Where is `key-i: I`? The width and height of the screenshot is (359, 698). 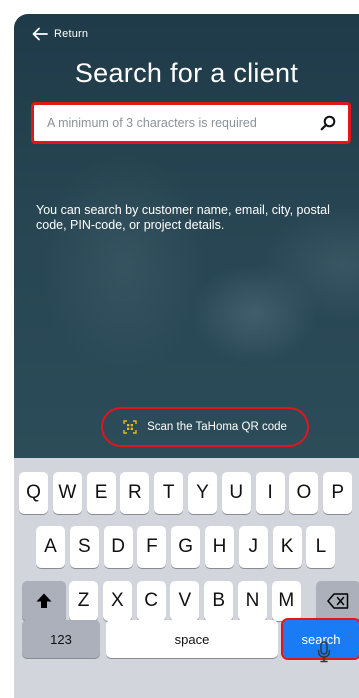 key-i: I is located at coordinates (270, 493).